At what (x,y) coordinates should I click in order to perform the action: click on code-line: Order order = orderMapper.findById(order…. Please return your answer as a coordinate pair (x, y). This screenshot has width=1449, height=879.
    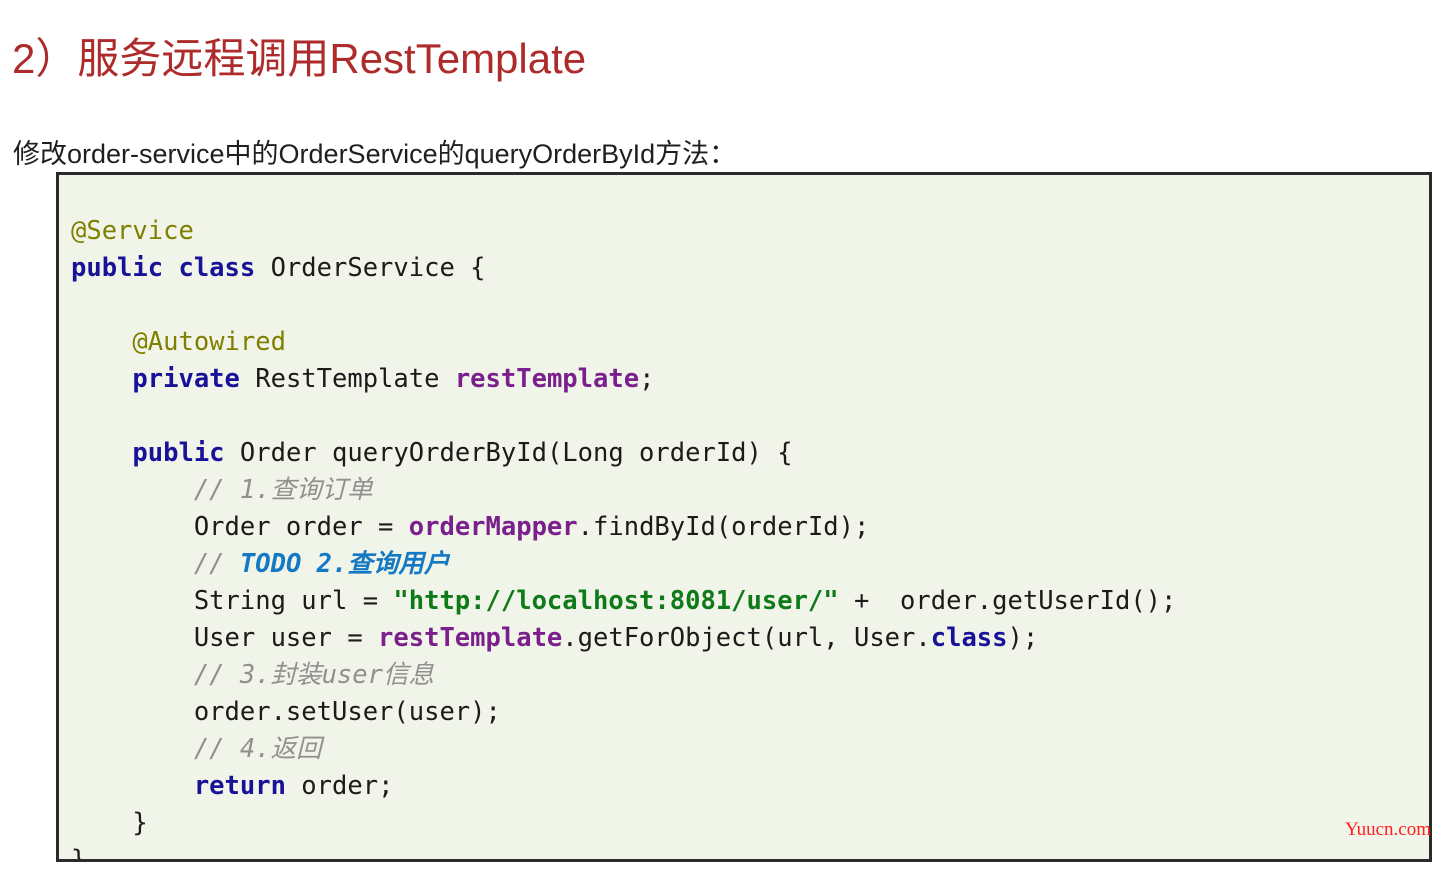
    Looking at the image, I should click on (623, 527).